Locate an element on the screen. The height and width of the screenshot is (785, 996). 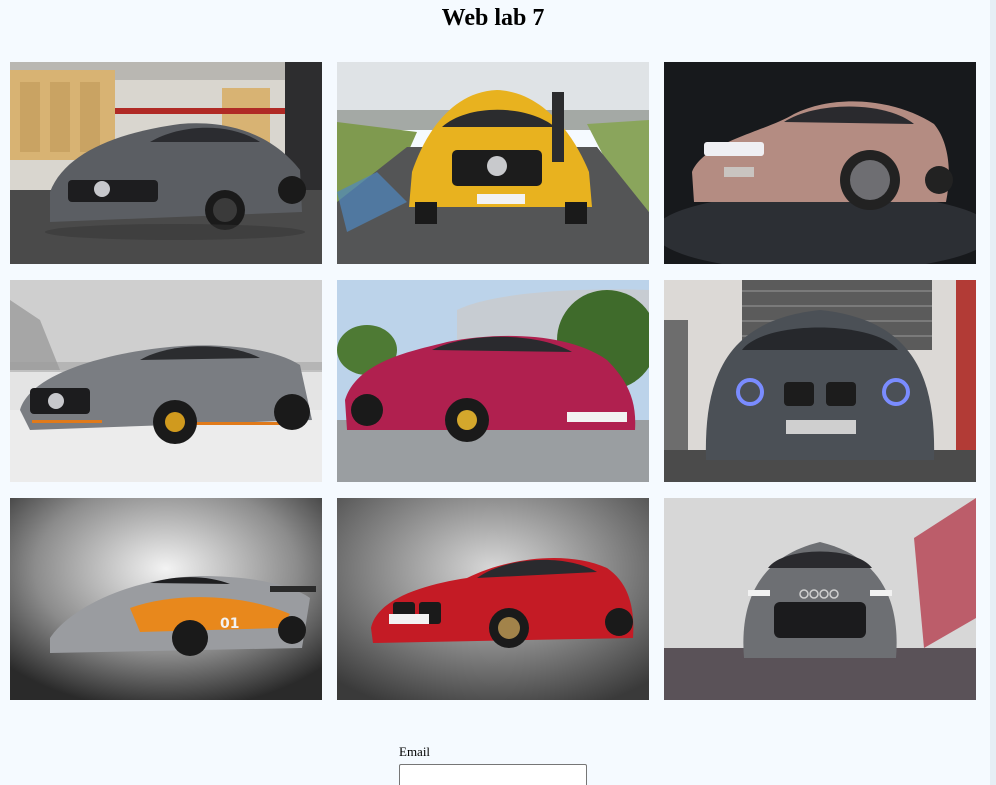
email-form: Email is located at coordinates (494, 764).